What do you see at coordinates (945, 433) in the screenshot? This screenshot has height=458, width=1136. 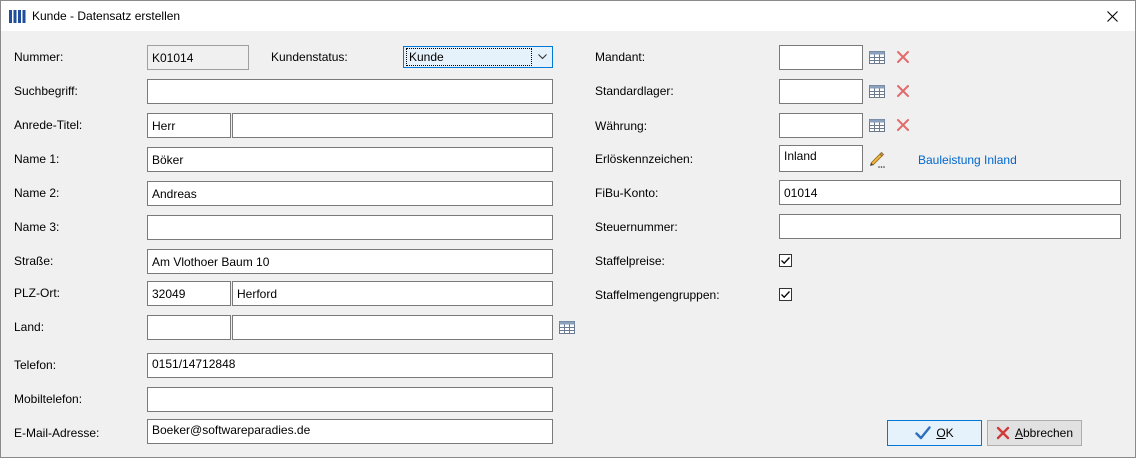 I see `ok-label: OK` at bounding box center [945, 433].